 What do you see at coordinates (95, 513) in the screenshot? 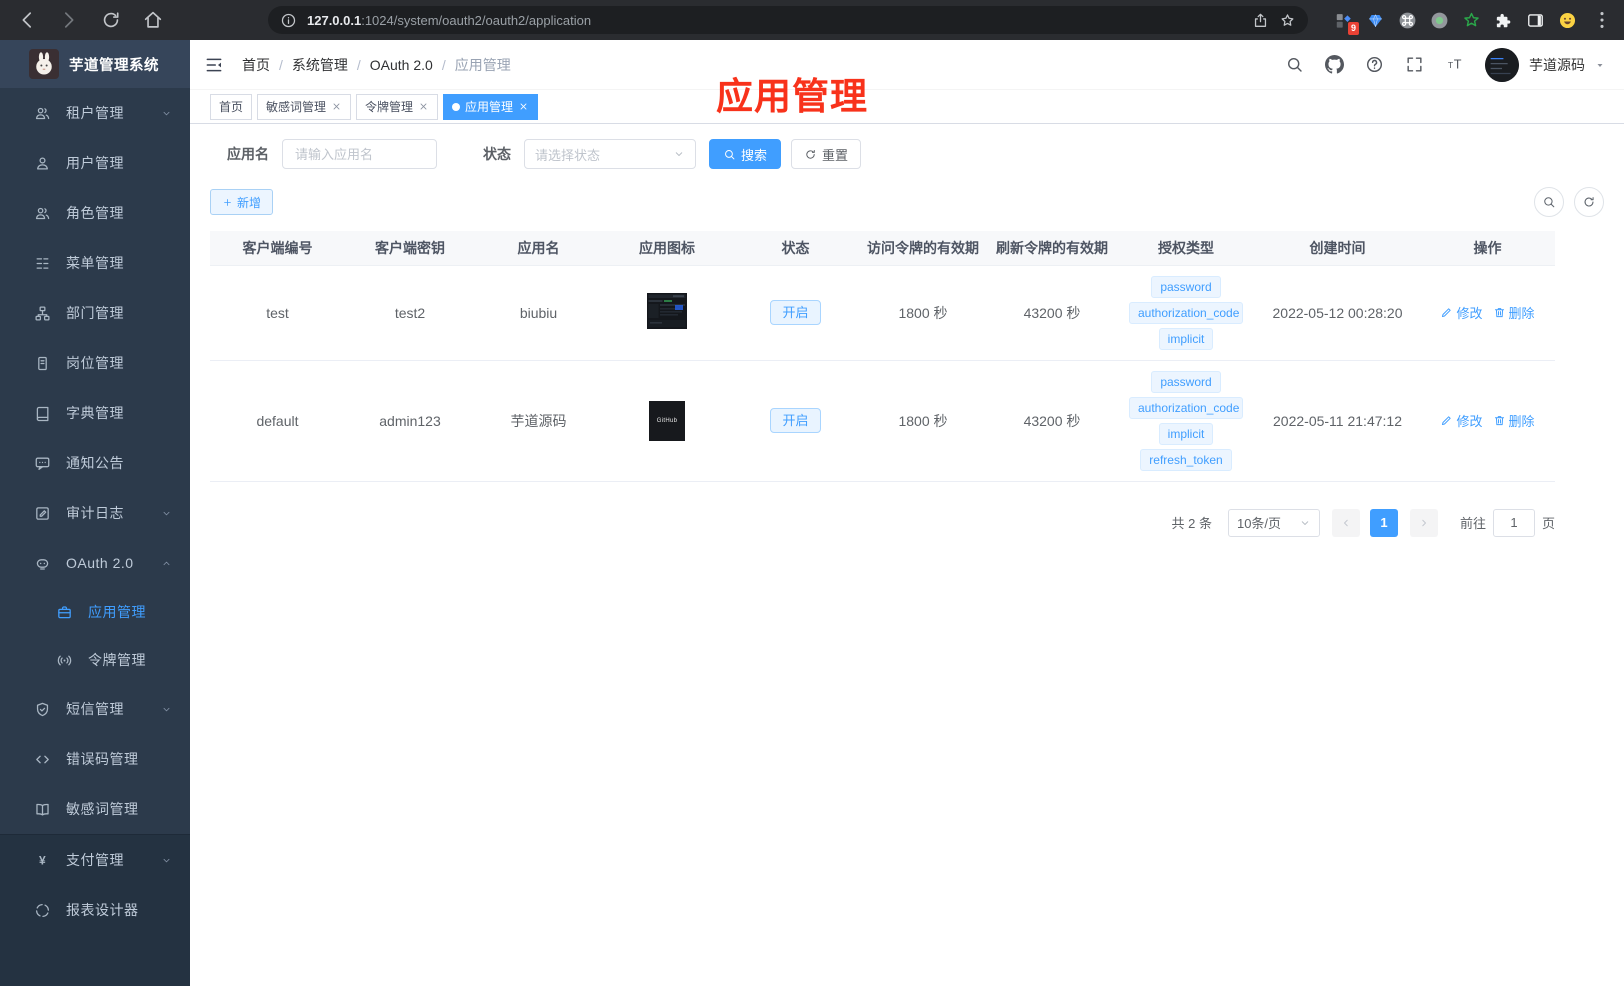
I see `sidebar-item-audit-log: 审计日志` at bounding box center [95, 513].